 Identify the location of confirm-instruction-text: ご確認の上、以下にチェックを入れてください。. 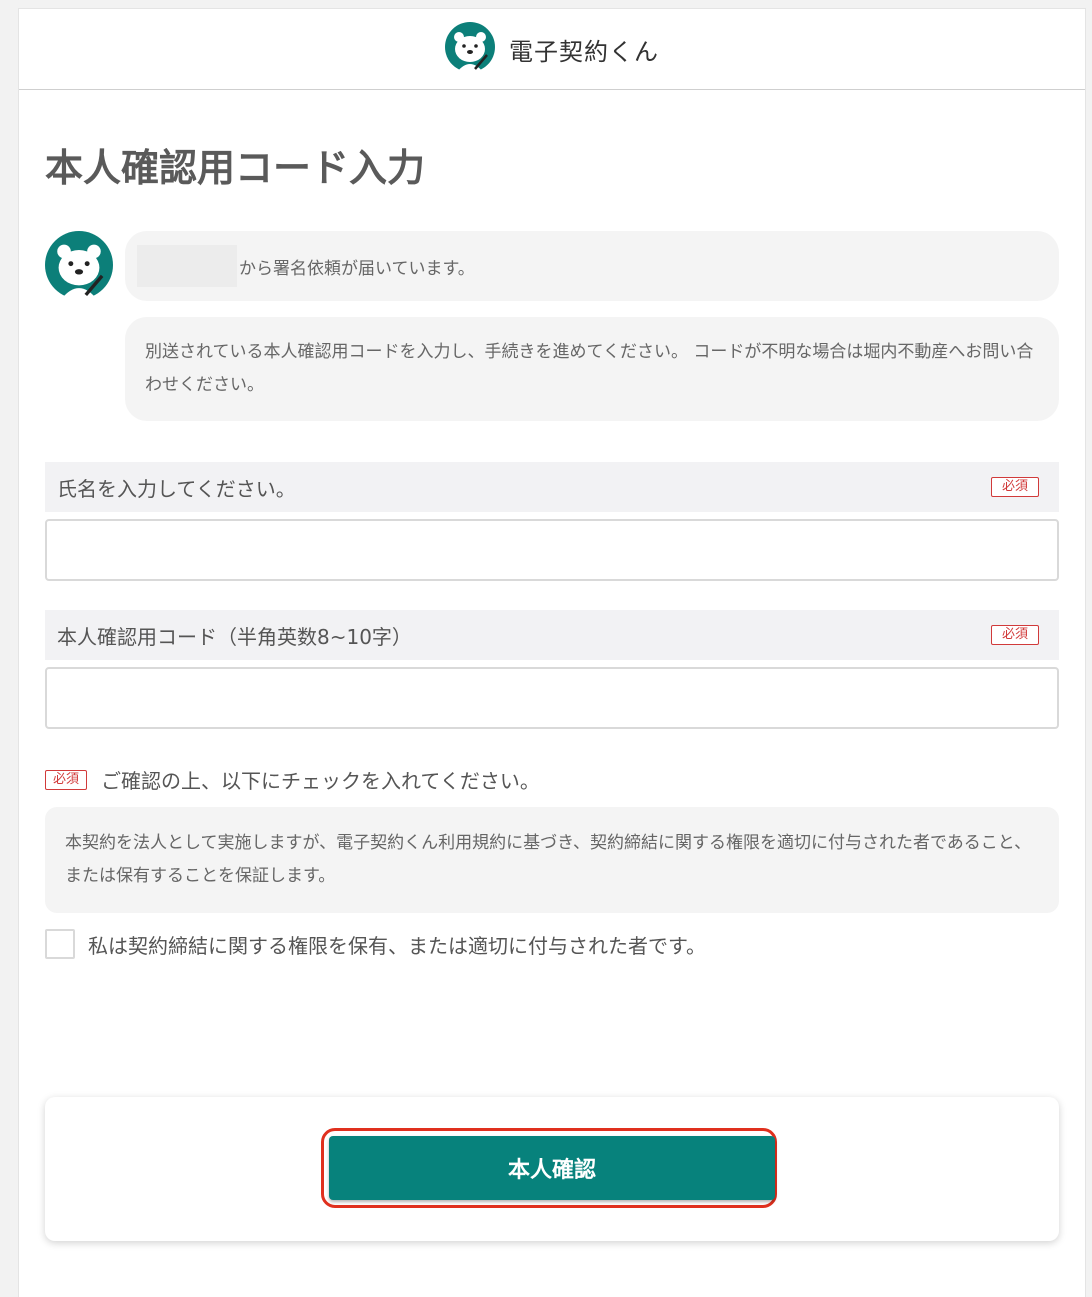
(320, 781).